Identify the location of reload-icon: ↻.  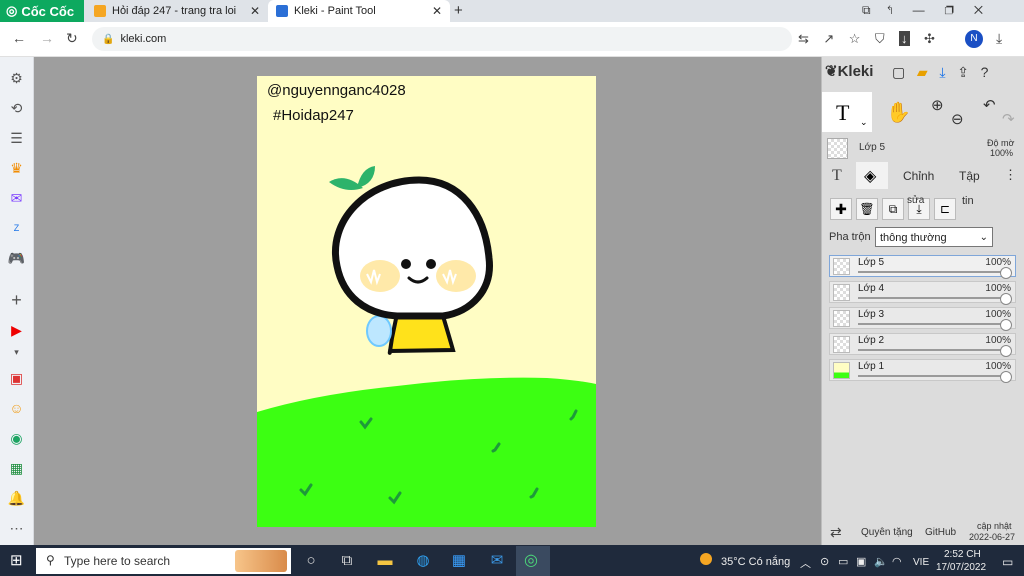
(72, 38).